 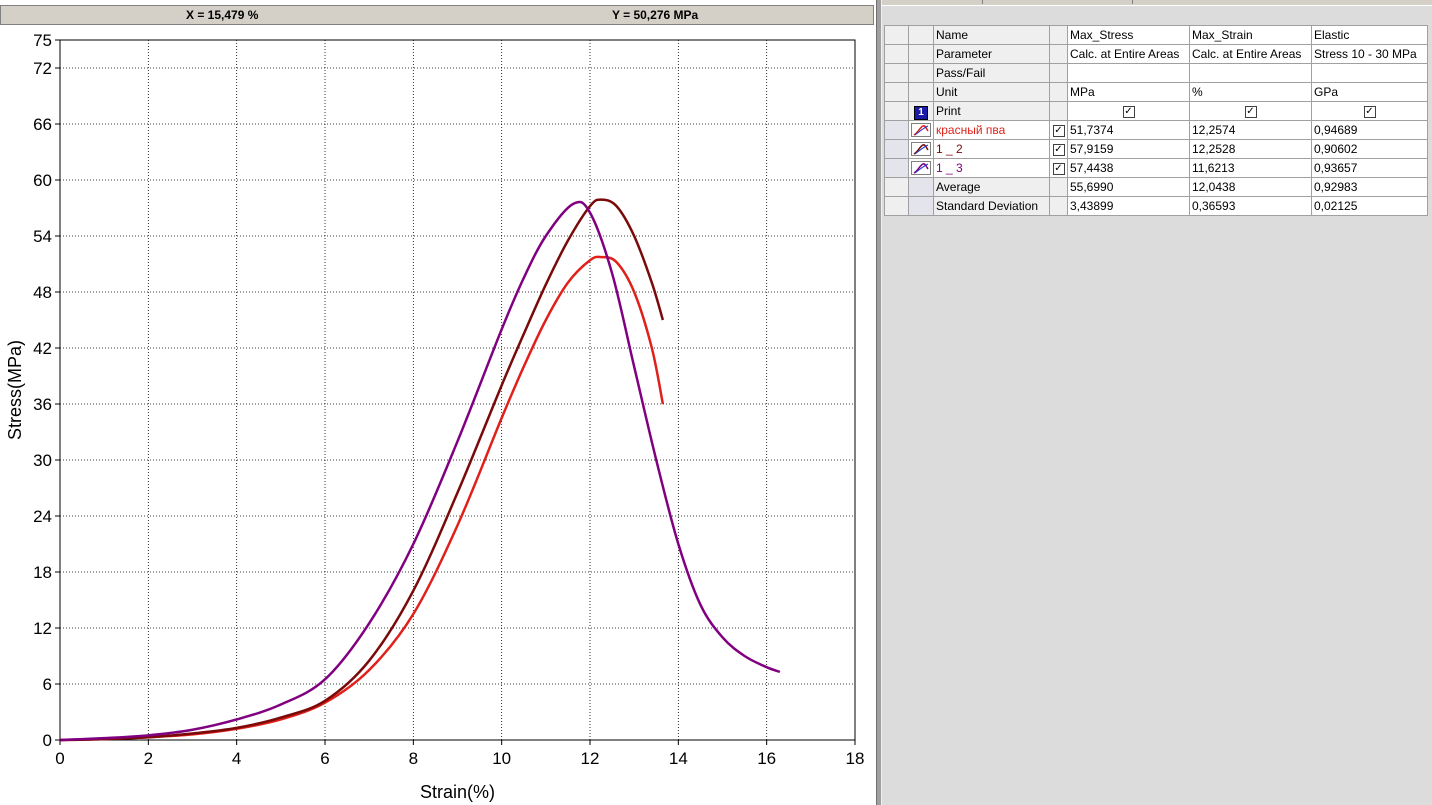 I want to click on elastic-value: 0,93657, so click(x=1369, y=168).